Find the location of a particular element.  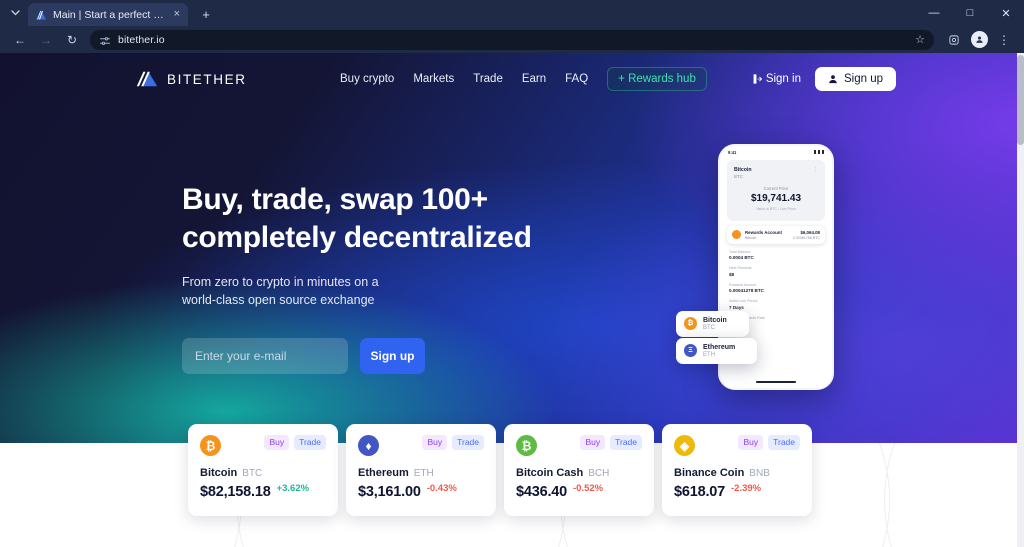

window-close-icon: ✕ is located at coordinates (1006, 13).